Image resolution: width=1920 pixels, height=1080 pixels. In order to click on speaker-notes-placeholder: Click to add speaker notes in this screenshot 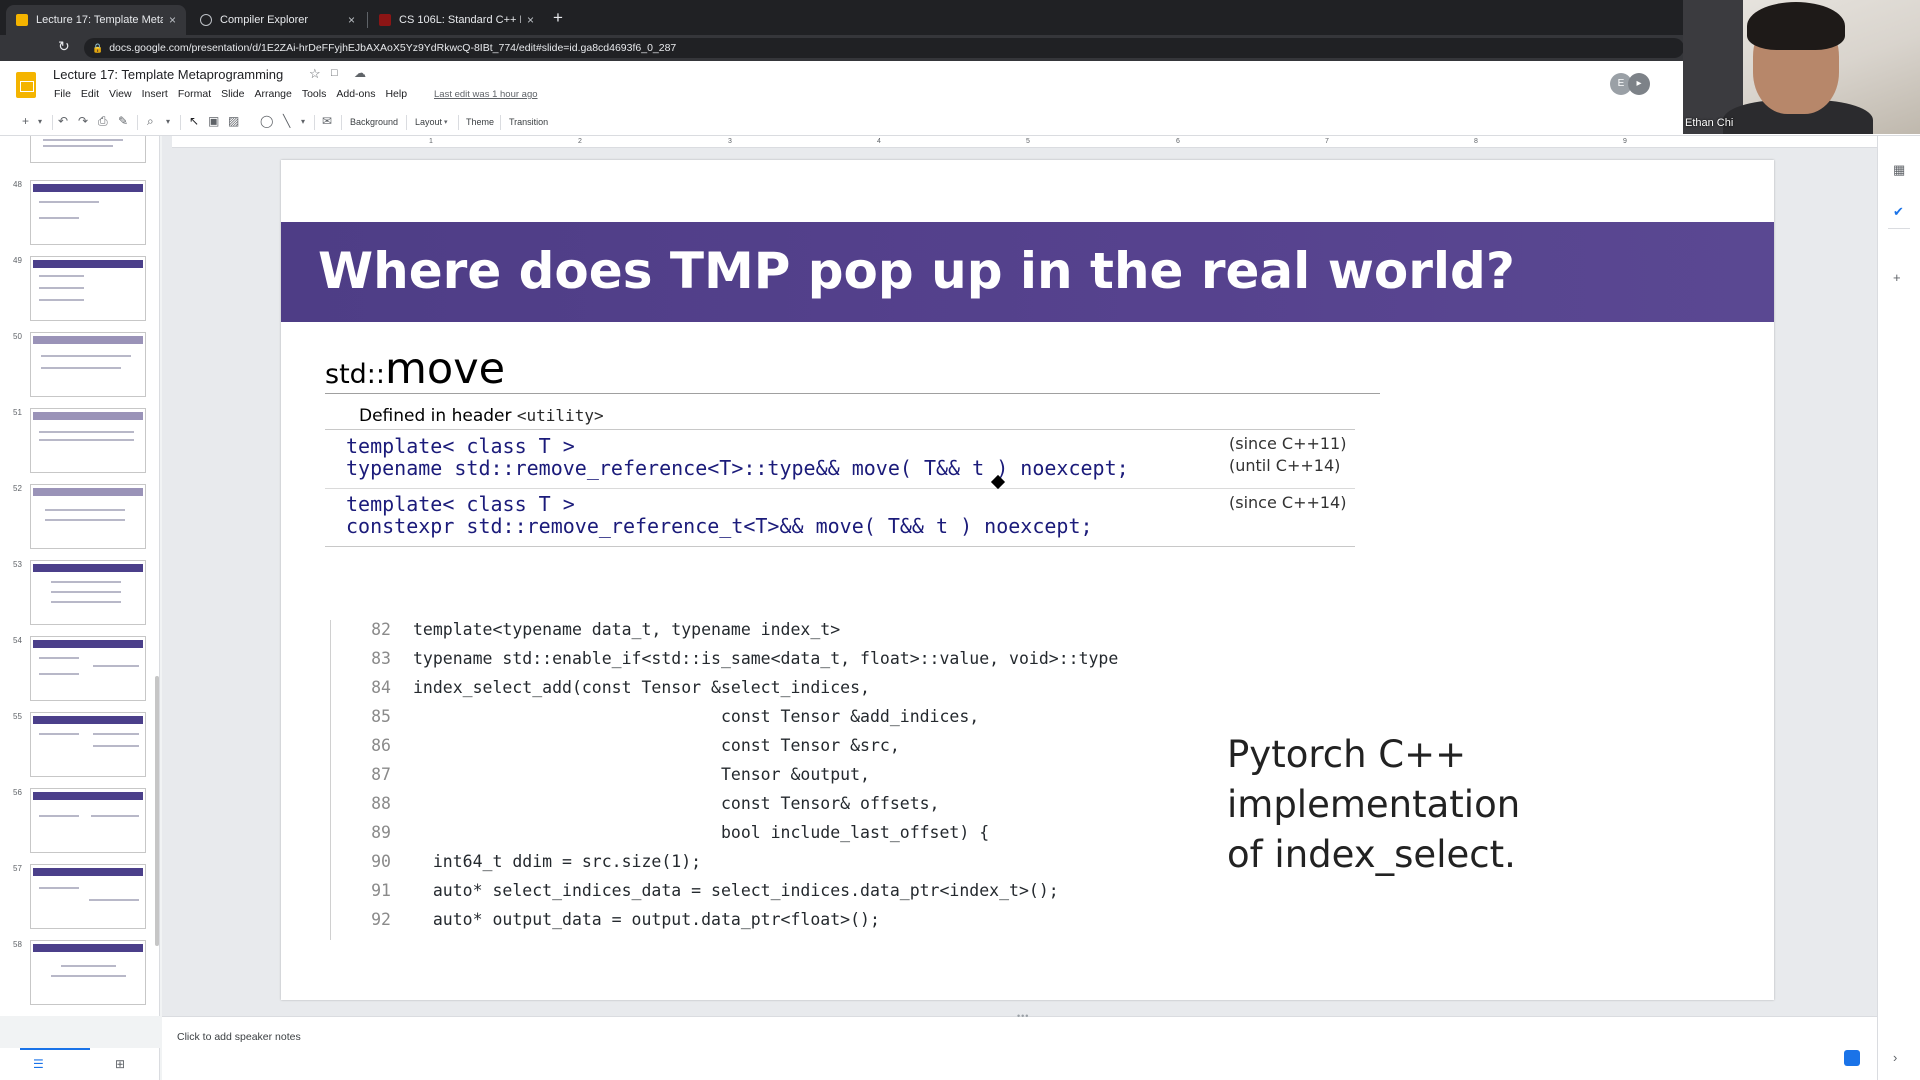, I will do `click(239, 1037)`.